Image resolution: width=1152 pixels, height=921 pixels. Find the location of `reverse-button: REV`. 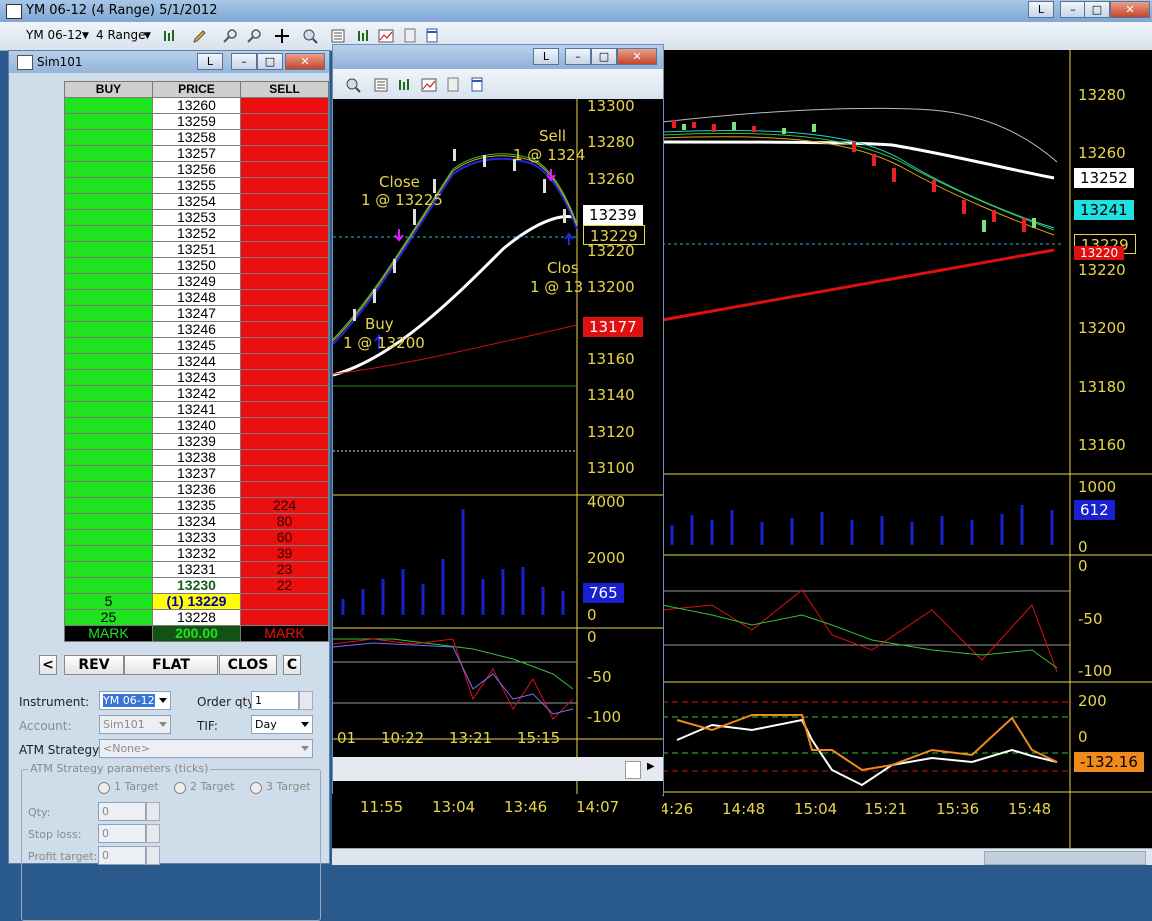

reverse-button: REV is located at coordinates (94, 665).